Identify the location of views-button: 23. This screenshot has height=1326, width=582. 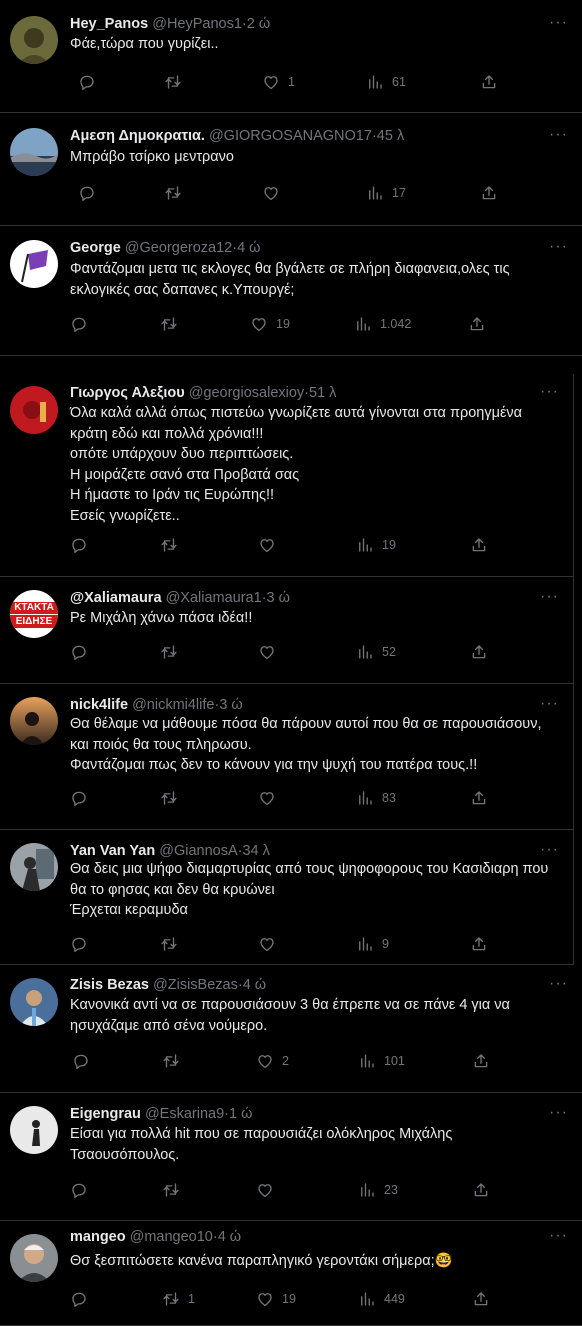
(378, 1190).